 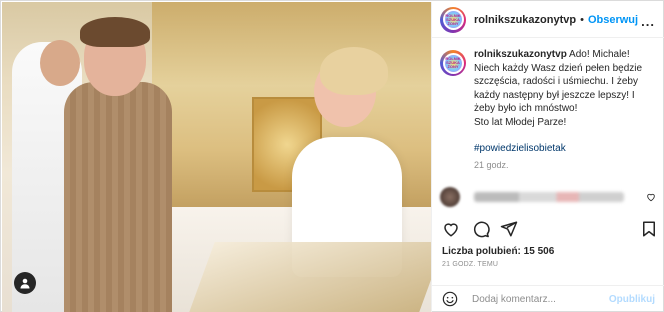 I want to click on hashtag-link: #powiedzielisobietak, so click(x=520, y=148).